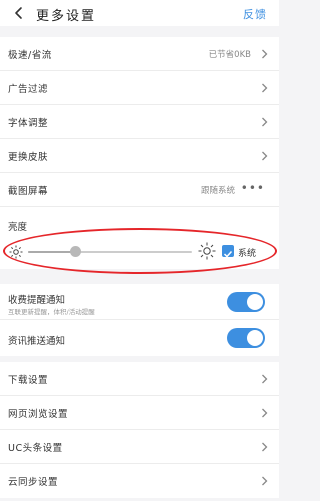 The height and width of the screenshot is (501, 320). I want to click on setting-row-download: 下载设置, so click(139, 379).